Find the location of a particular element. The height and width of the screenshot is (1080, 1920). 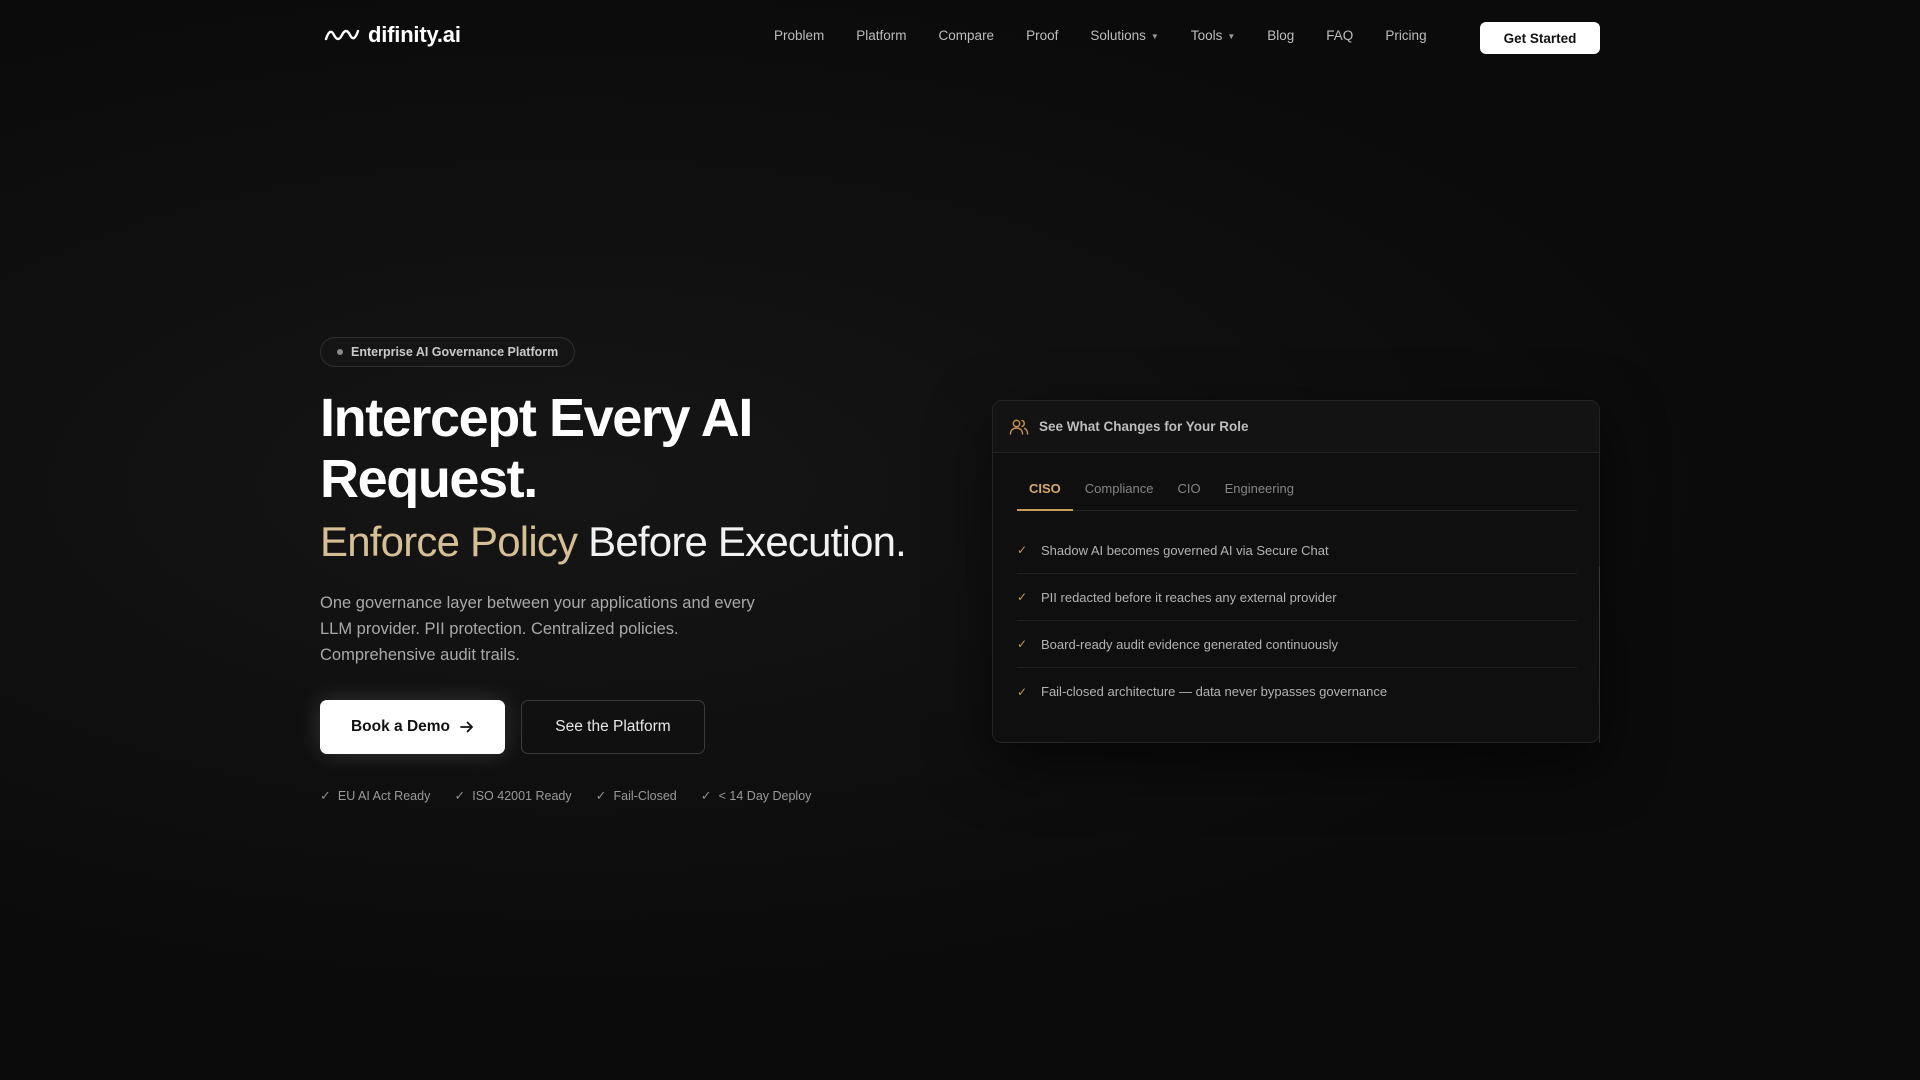

nav-link-problem: Problem is located at coordinates (799, 35).